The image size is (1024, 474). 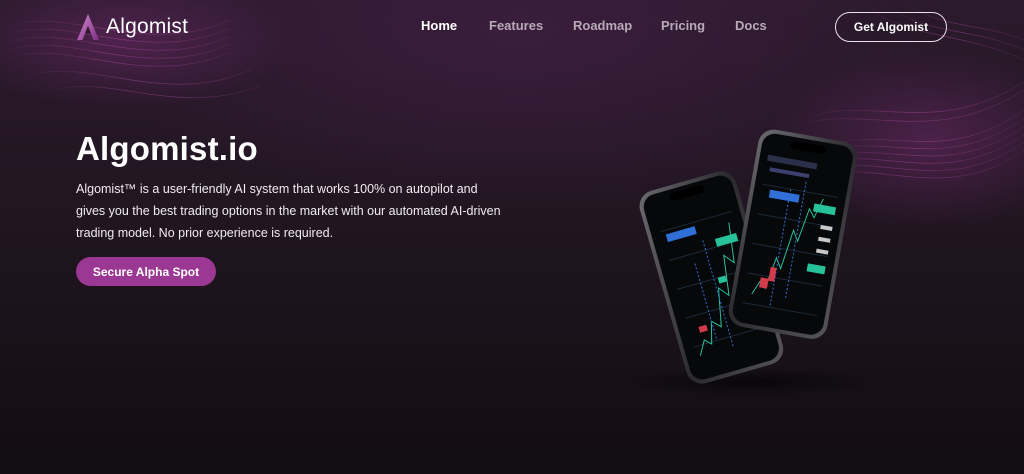 What do you see at coordinates (602, 25) in the screenshot?
I see `nav-roadmap: Roadmap` at bounding box center [602, 25].